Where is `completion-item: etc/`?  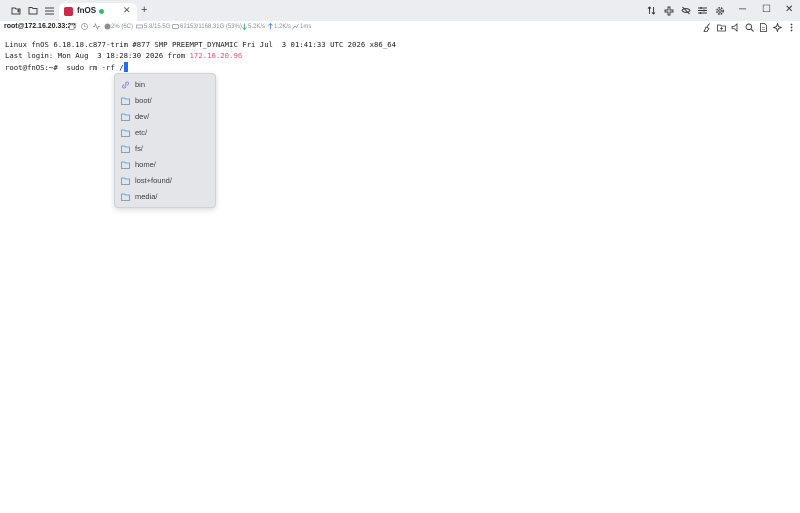 completion-item: etc/ is located at coordinates (165, 133).